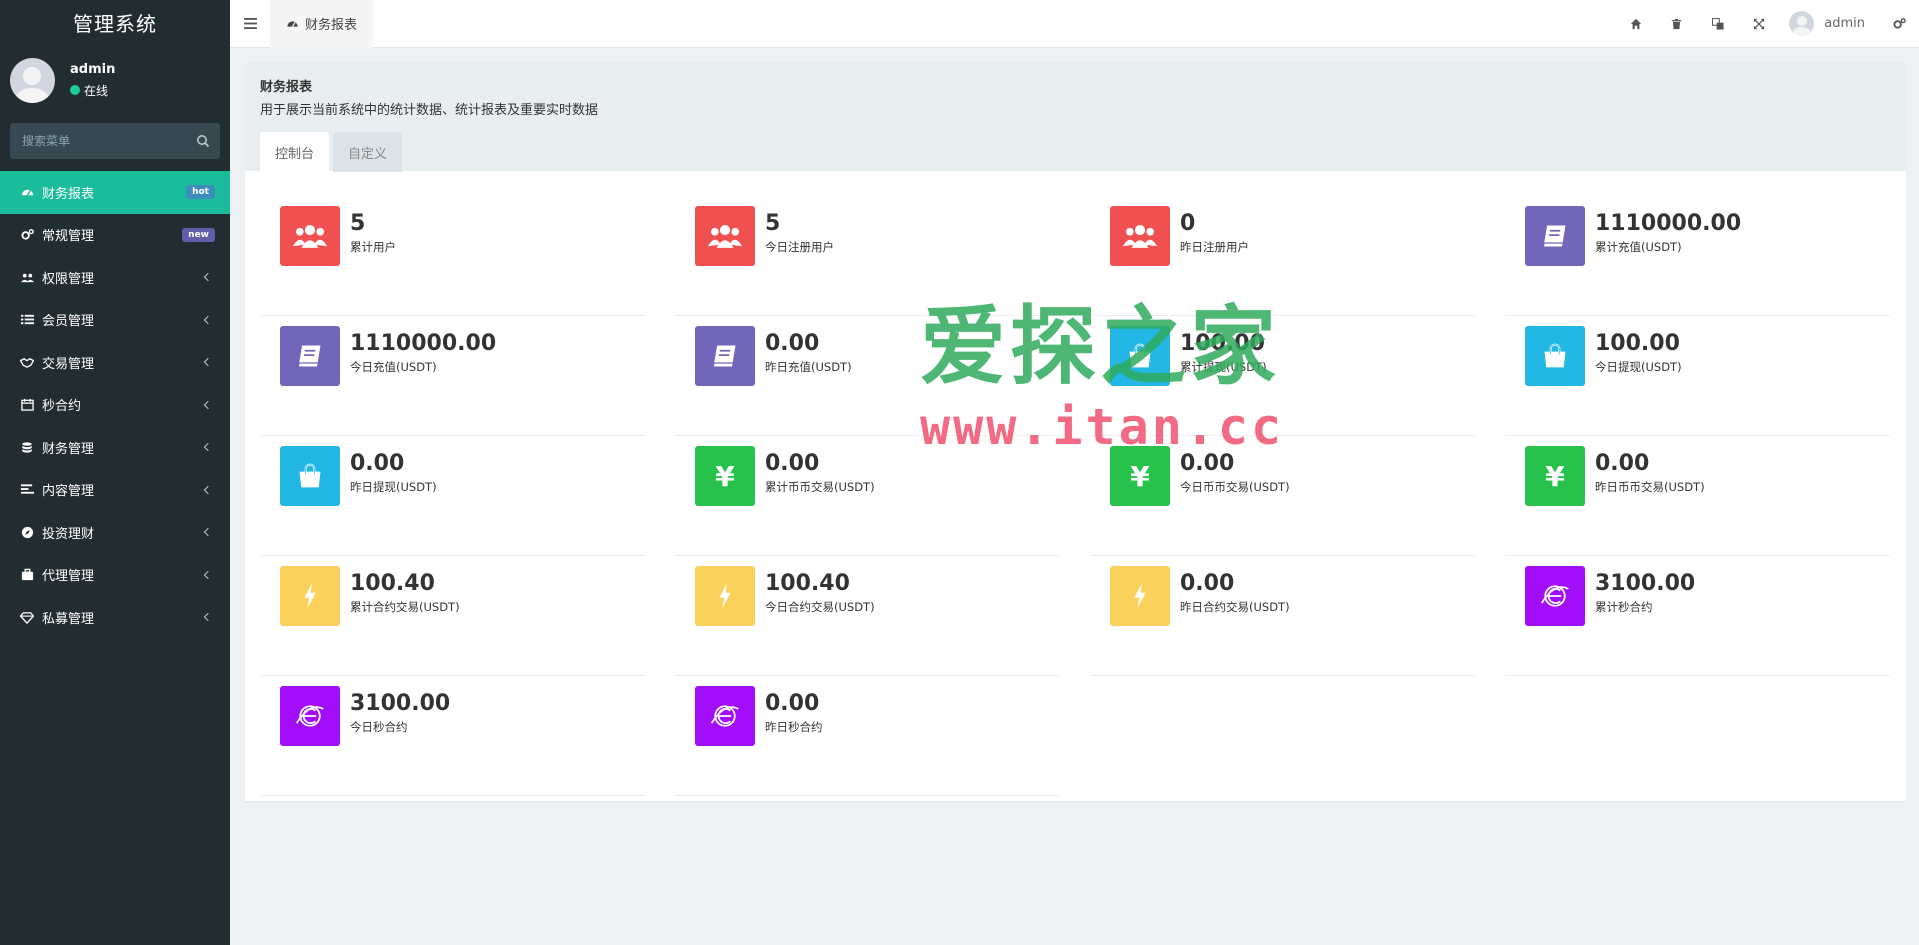 This screenshot has height=945, width=1919. Describe the element at coordinates (1188, 223) in the screenshot. I see `stat-value: 0` at that location.